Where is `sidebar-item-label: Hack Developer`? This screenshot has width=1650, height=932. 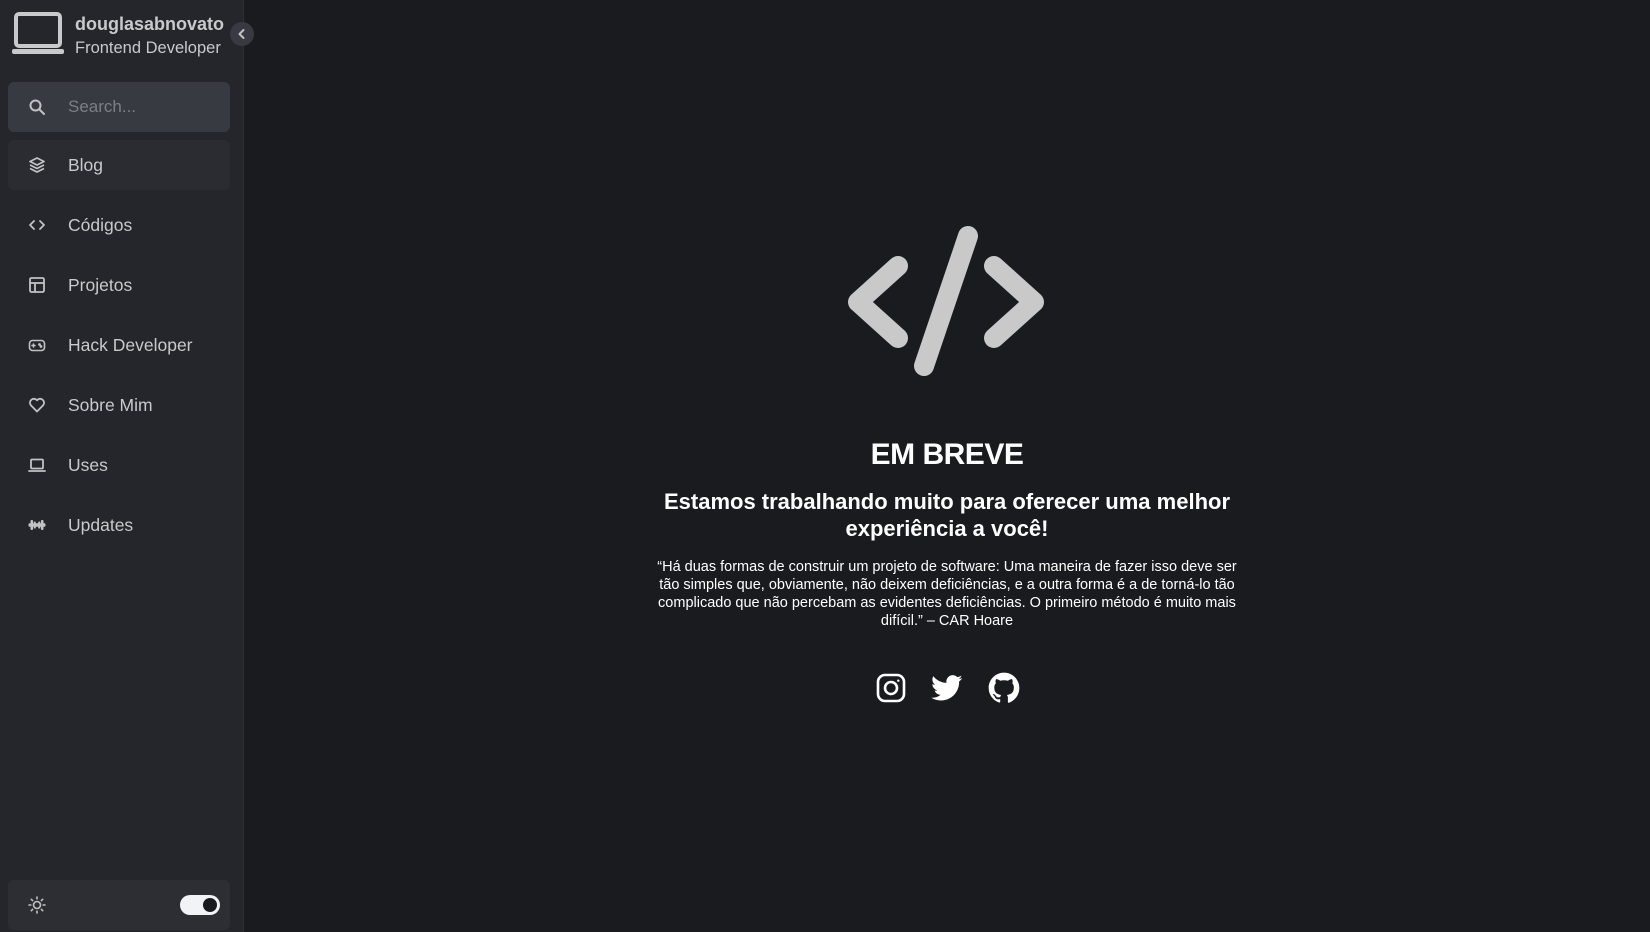 sidebar-item-label: Hack Developer is located at coordinates (130, 344).